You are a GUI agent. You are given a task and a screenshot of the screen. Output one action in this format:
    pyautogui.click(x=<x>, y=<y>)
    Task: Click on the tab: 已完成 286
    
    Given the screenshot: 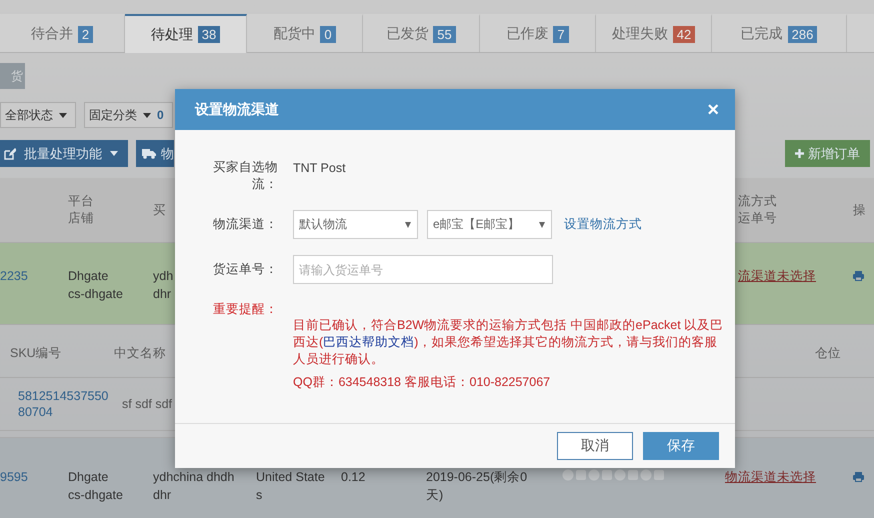 What is the action you would take?
    pyautogui.click(x=779, y=33)
    